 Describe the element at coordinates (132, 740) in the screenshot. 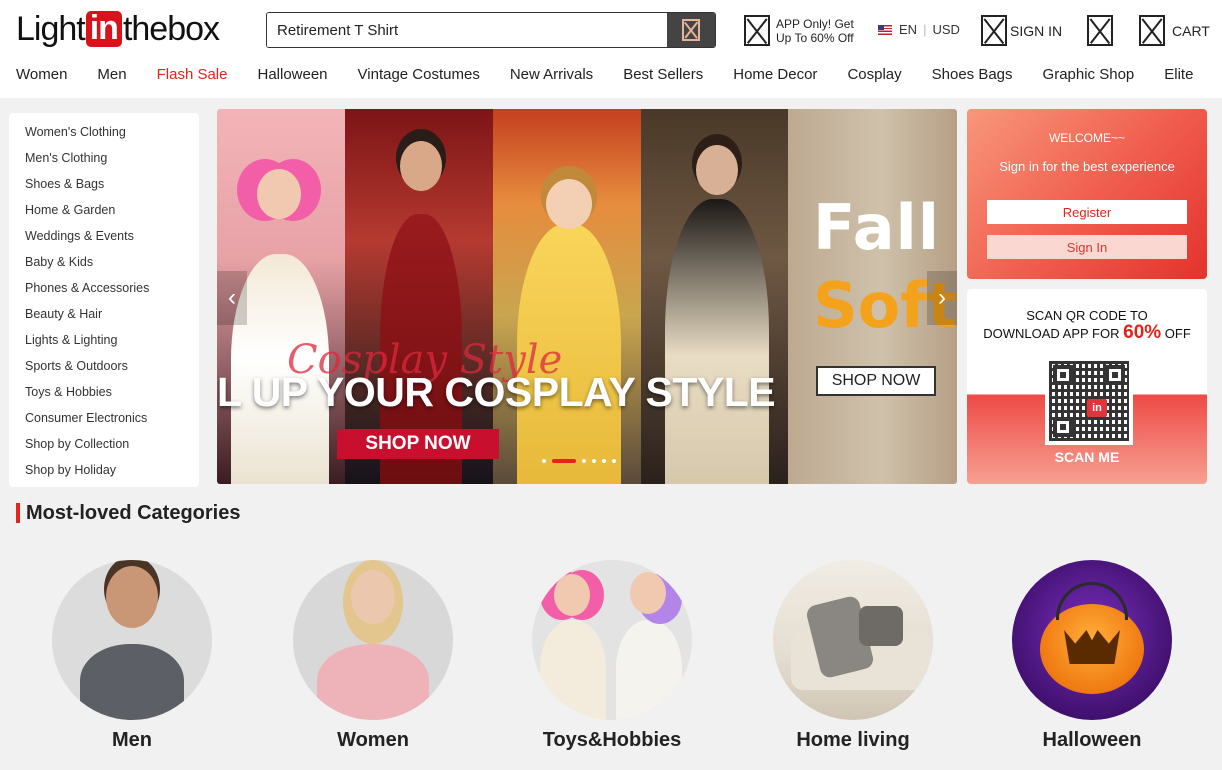

I see `category-label: Men` at that location.